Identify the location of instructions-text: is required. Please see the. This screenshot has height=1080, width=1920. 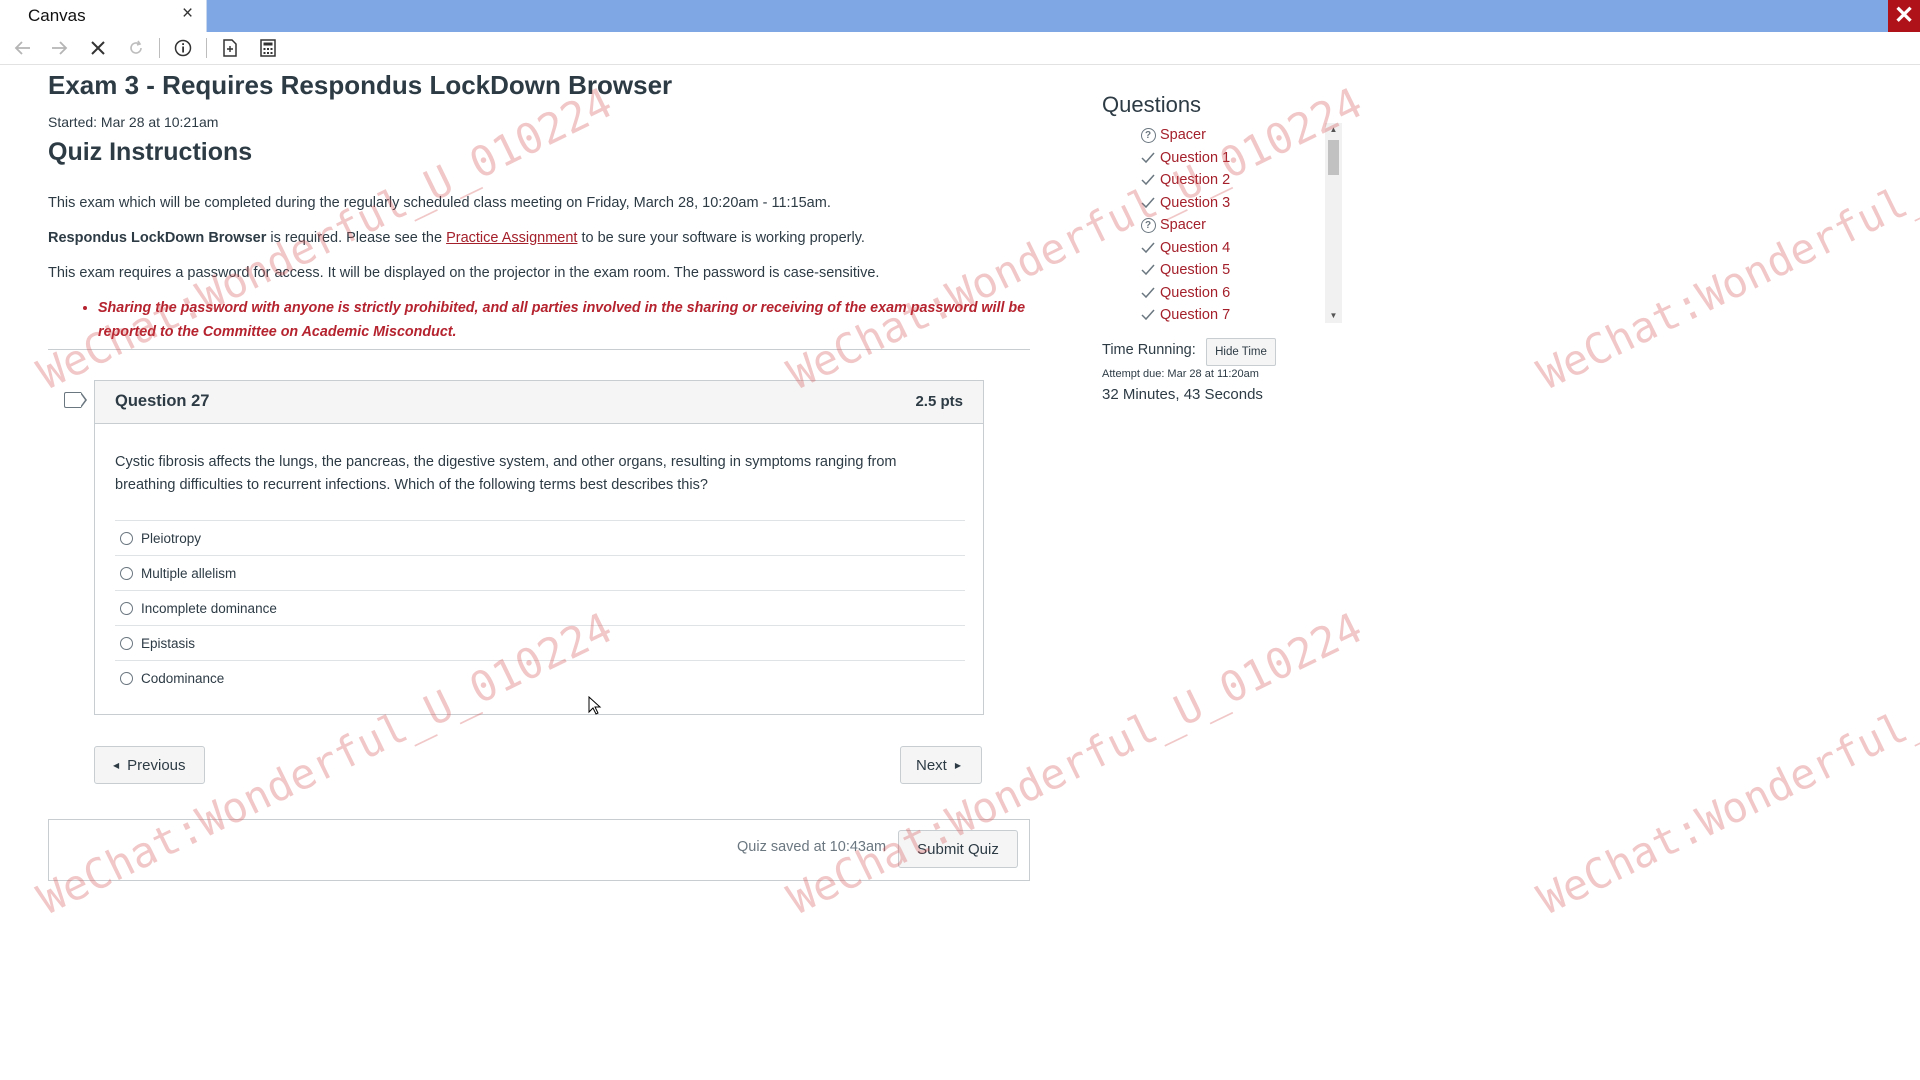
(356, 238).